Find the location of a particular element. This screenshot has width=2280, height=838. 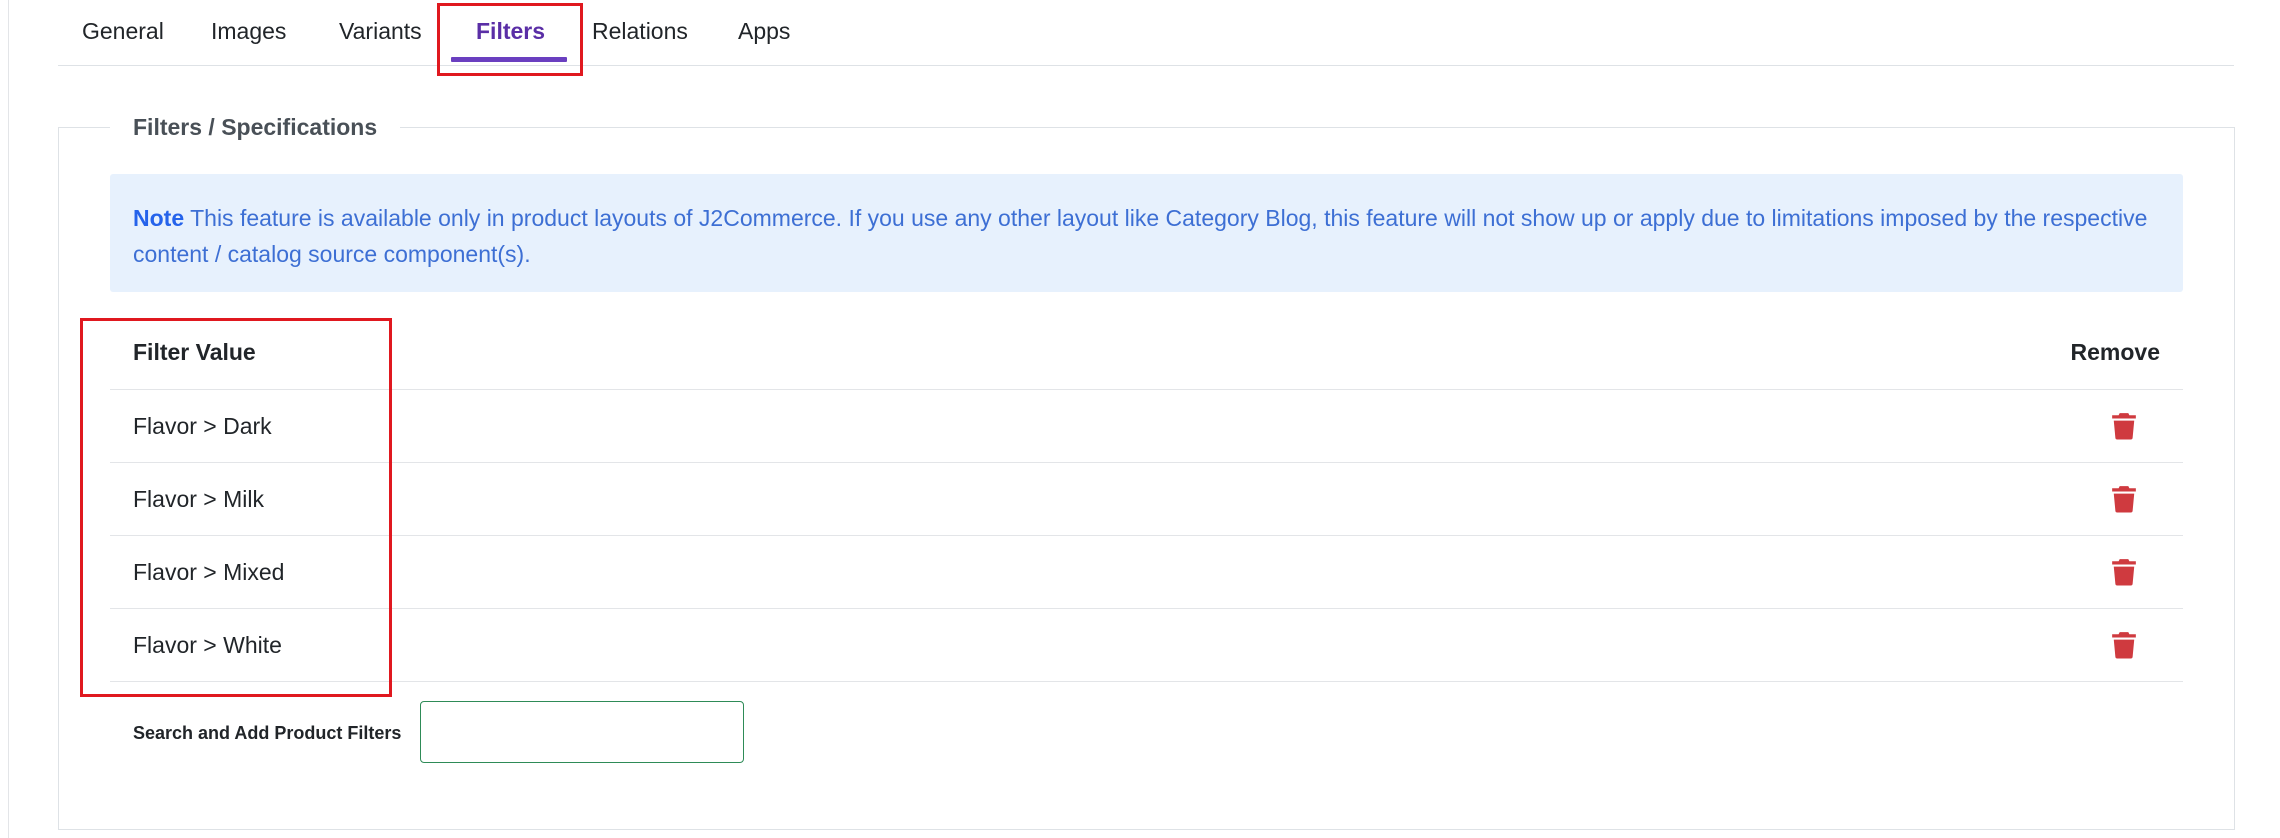

filter-value: Flavor > Mixed is located at coordinates (209, 572).